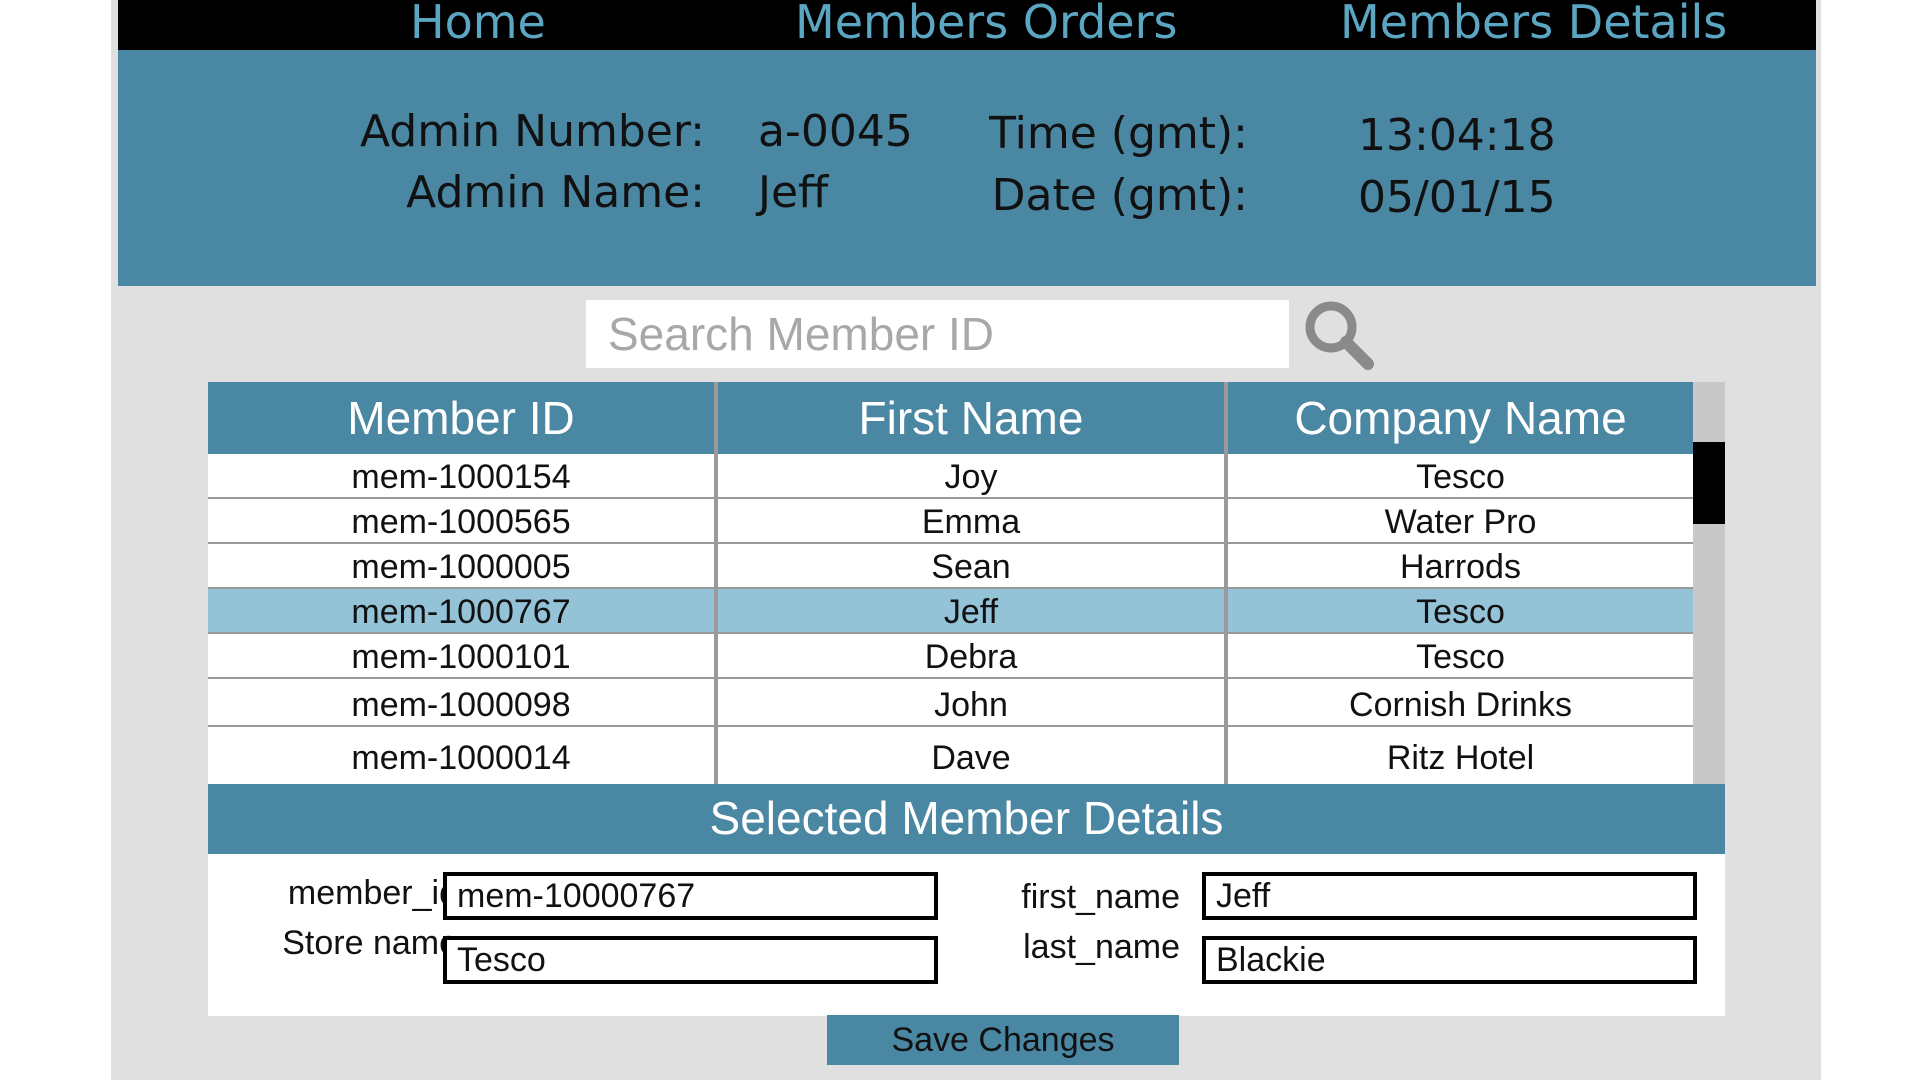  Describe the element at coordinates (971, 418) in the screenshot. I see `column-header-first-name: First Name` at that location.